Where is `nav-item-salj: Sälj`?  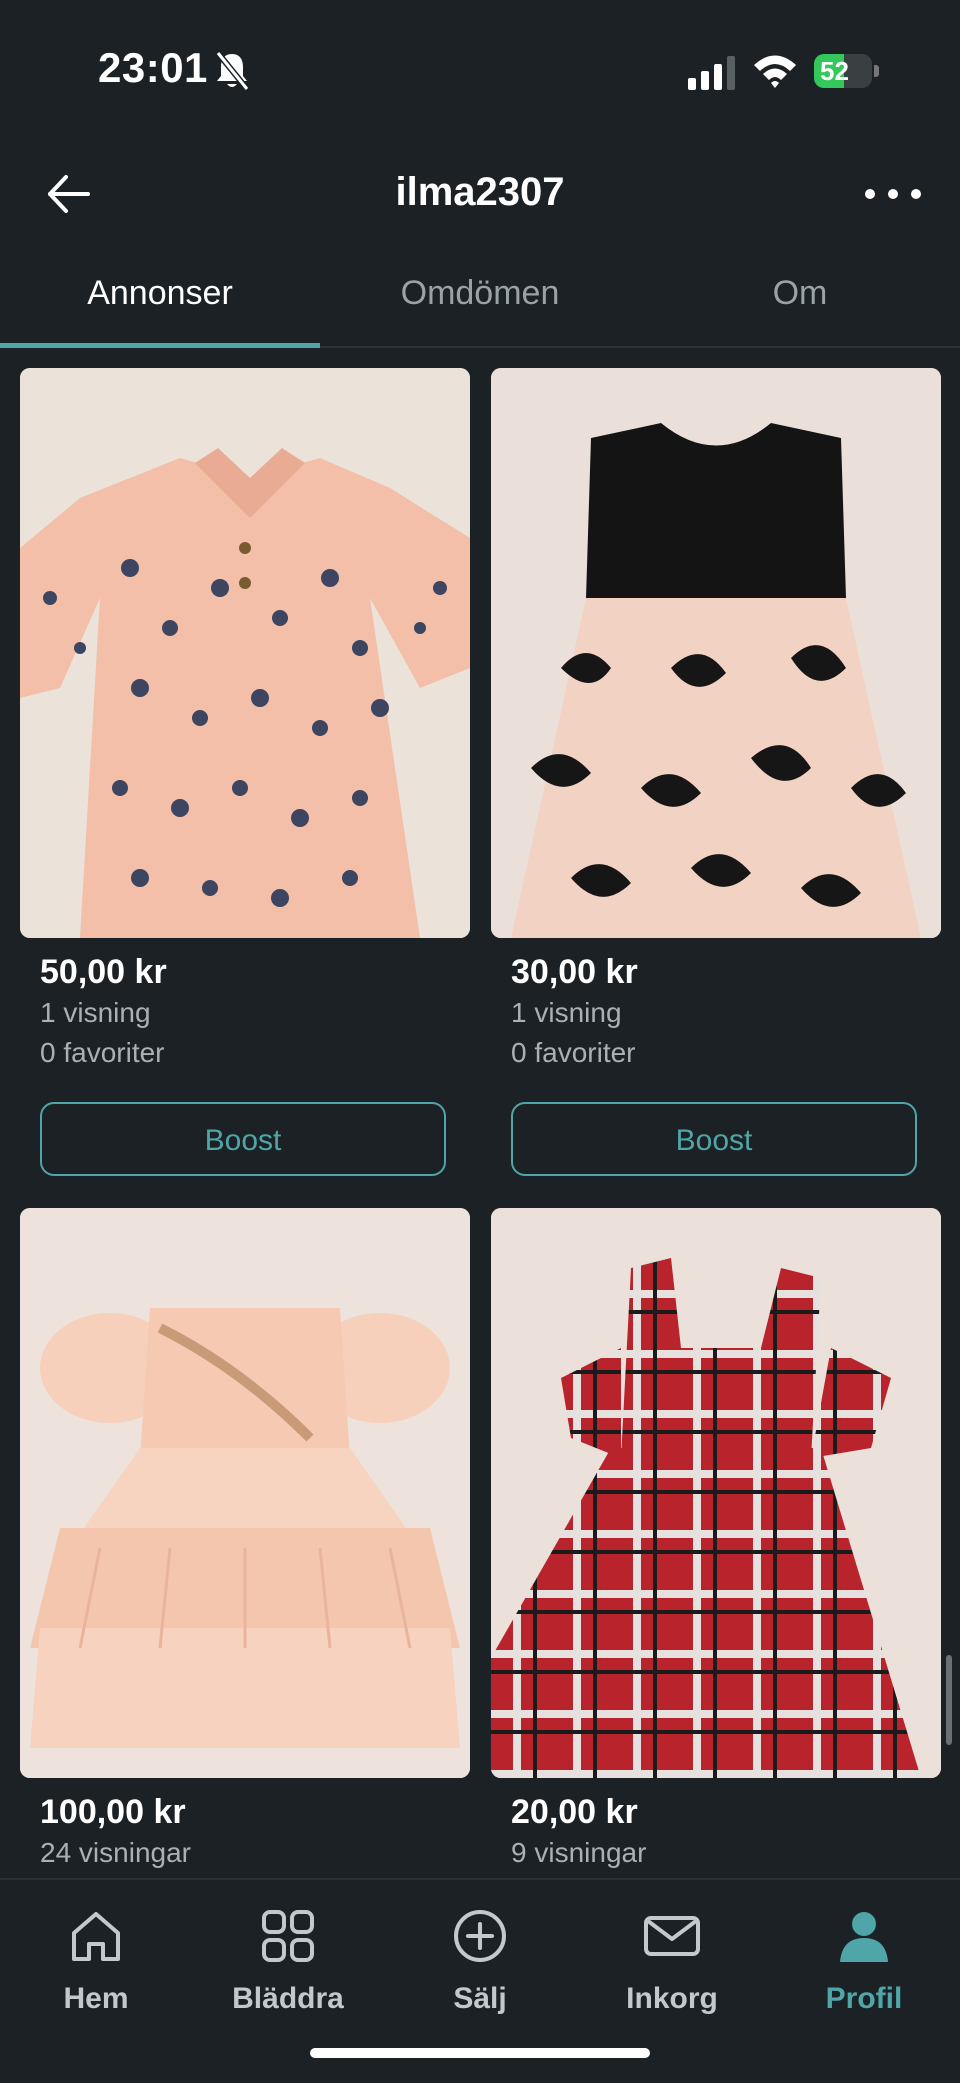 nav-item-salj: Sälj is located at coordinates (480, 1955).